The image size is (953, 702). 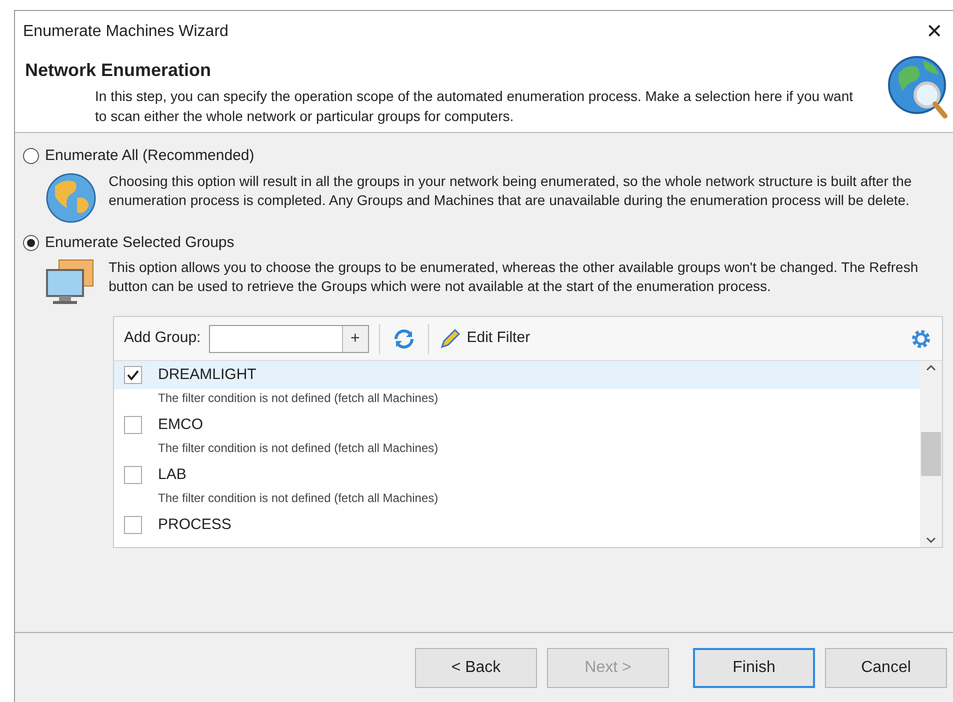 I want to click on close-button: ✕, so click(x=934, y=32).